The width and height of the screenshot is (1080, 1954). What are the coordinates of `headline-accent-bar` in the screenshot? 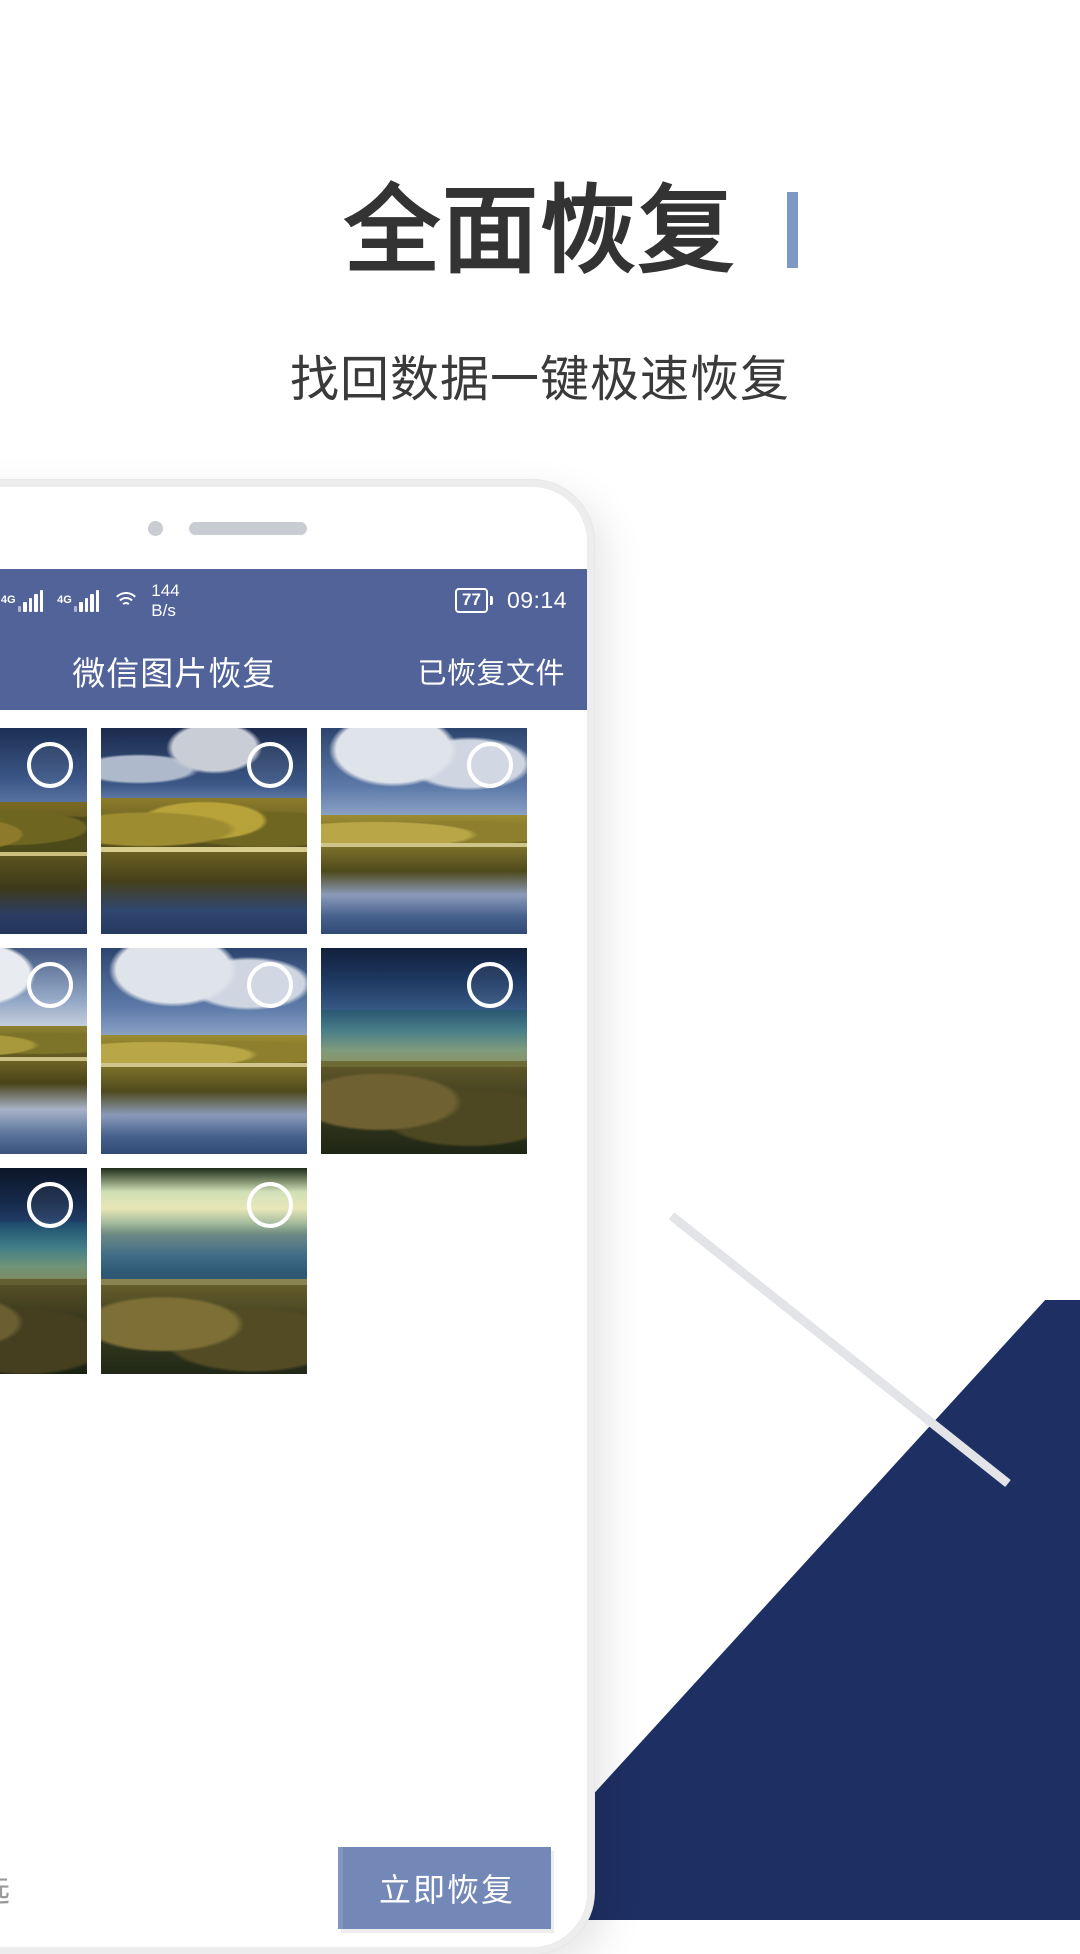 It's located at (792, 230).